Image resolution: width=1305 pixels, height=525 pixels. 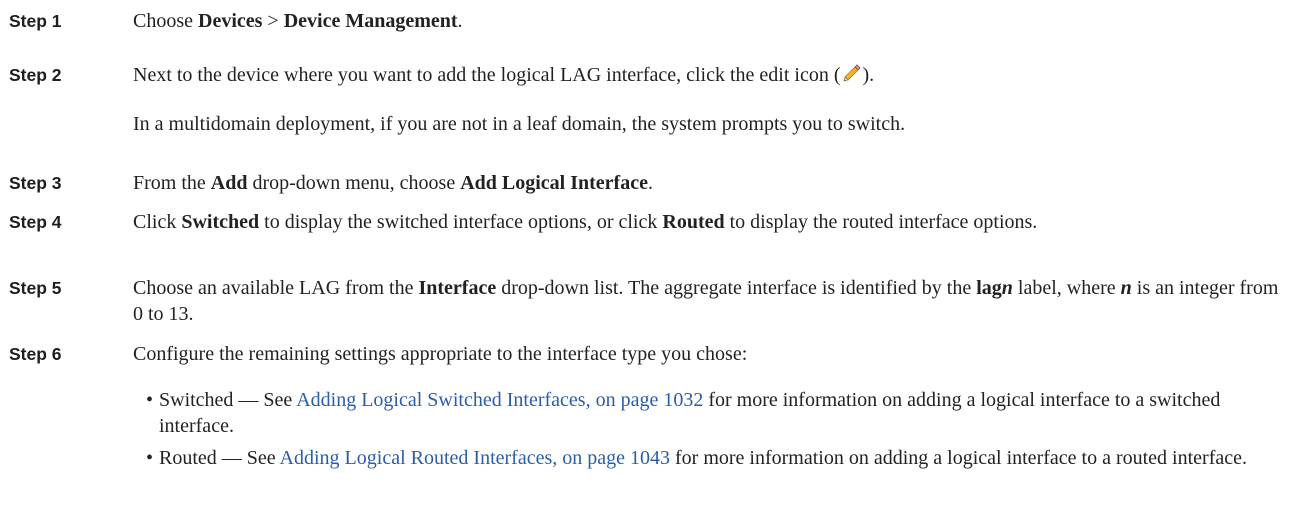 I want to click on text: Click, so click(x=157, y=222).